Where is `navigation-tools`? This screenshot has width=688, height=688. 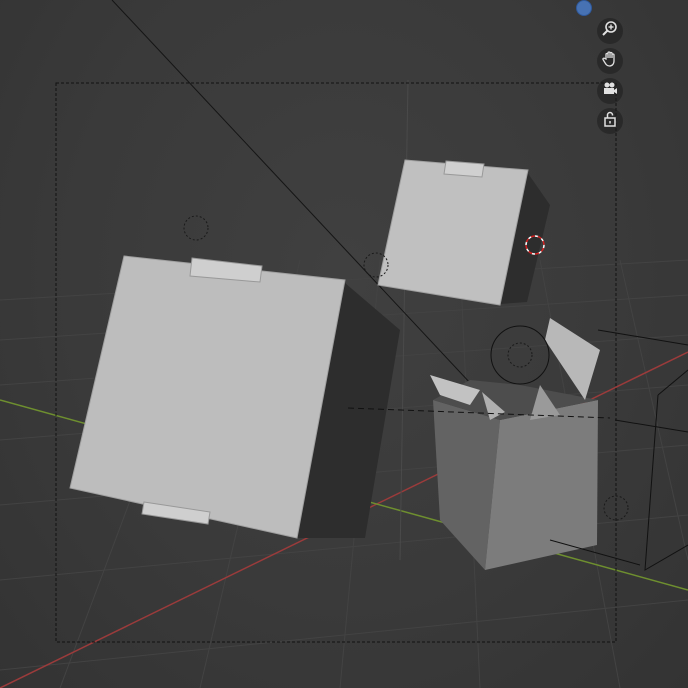 navigation-tools is located at coordinates (611, 78).